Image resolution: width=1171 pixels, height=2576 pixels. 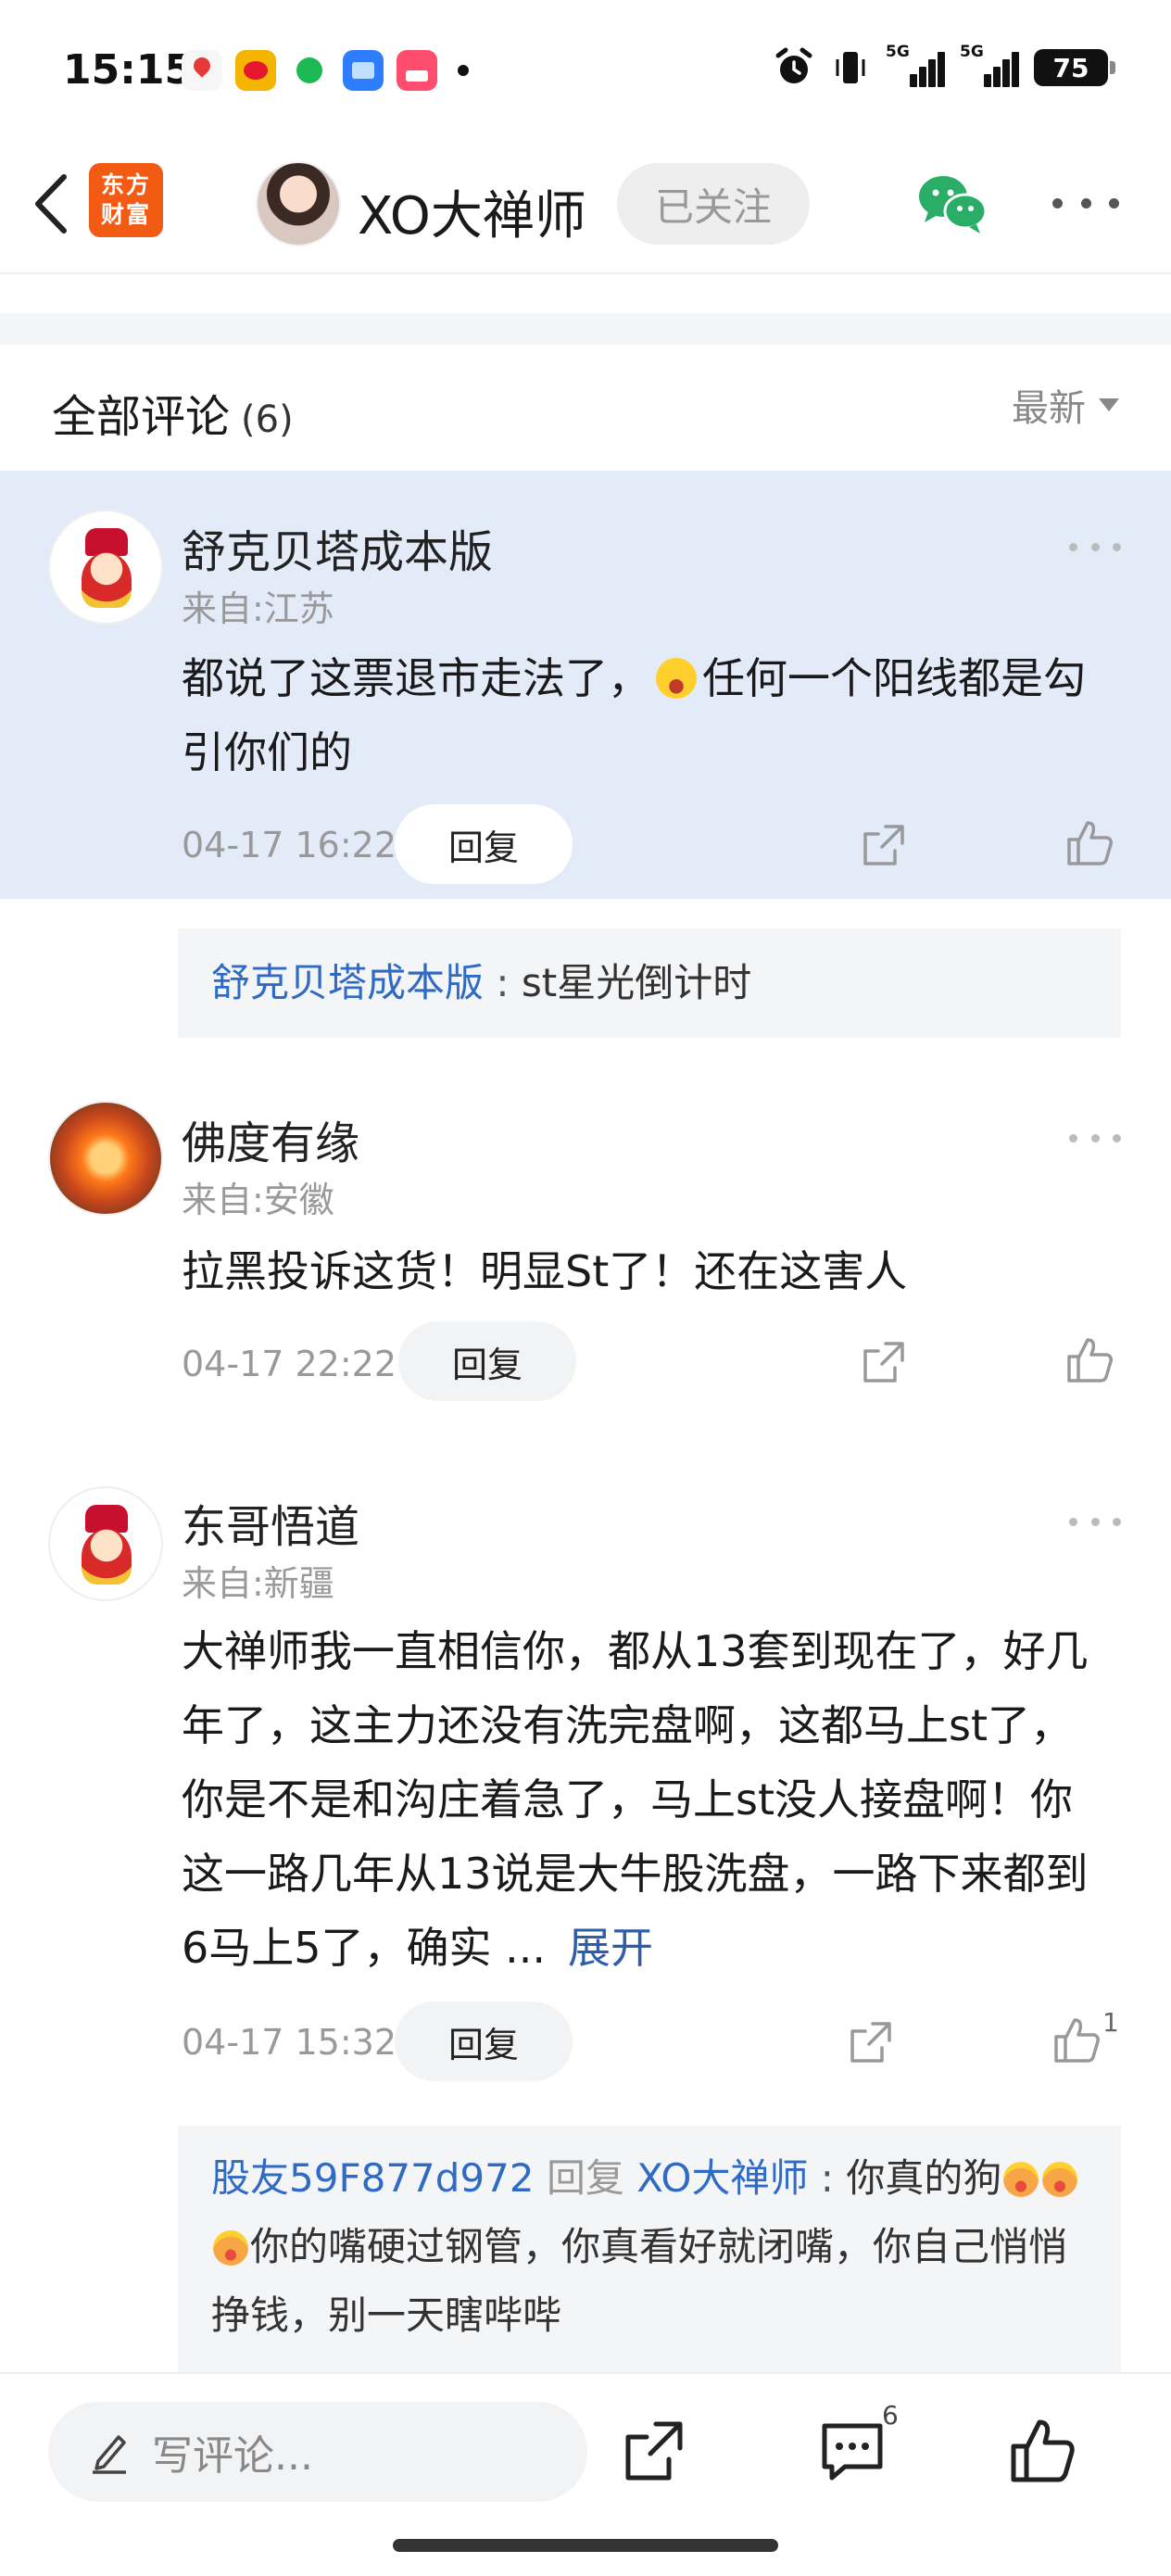 I want to click on app-logo: 东方 财富, so click(x=126, y=200).